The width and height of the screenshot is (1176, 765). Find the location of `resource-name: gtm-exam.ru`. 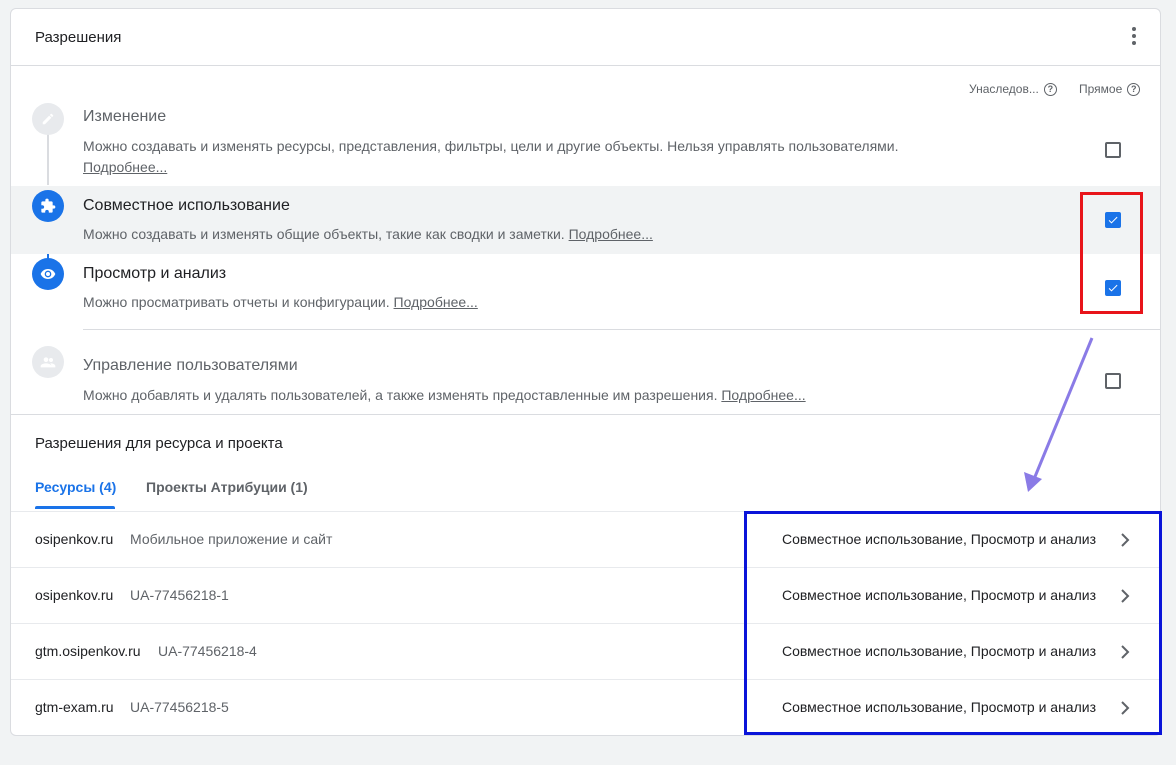

resource-name: gtm-exam.ru is located at coordinates (74, 707).